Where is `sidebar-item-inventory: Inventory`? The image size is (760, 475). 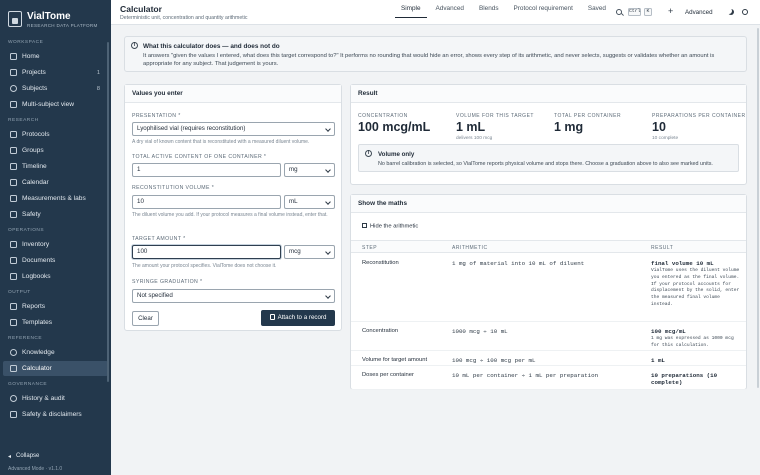
sidebar-item-inventory: Inventory is located at coordinates (55, 244).